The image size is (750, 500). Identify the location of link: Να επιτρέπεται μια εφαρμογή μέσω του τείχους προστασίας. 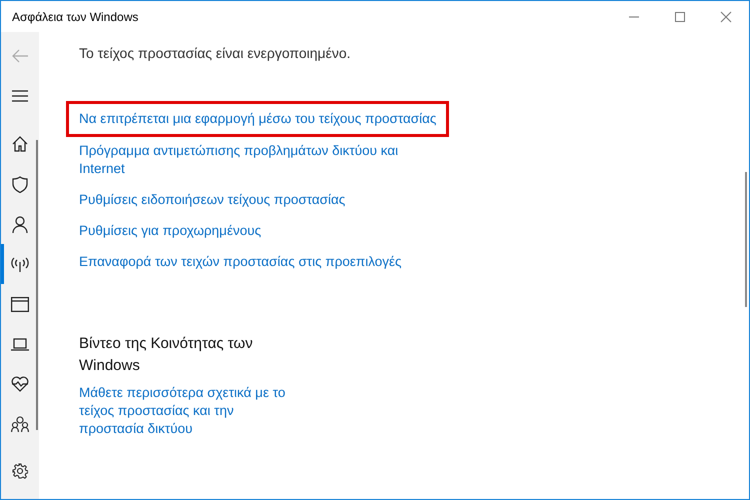
(257, 119).